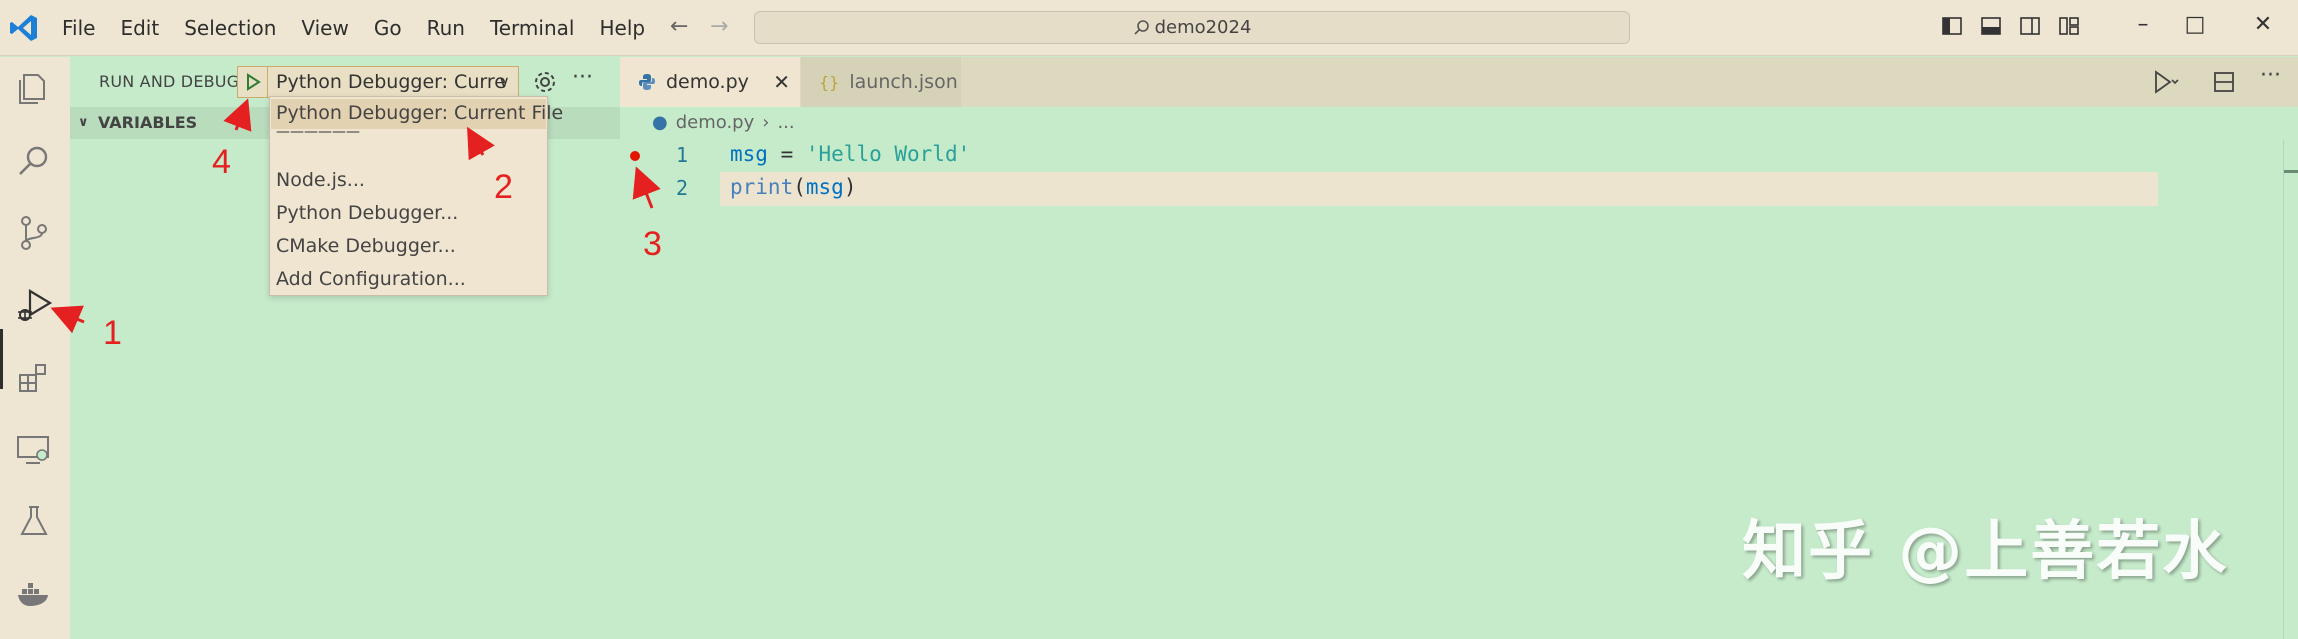 This screenshot has width=2298, height=639. I want to click on annotation-number-2: 2, so click(503, 187).